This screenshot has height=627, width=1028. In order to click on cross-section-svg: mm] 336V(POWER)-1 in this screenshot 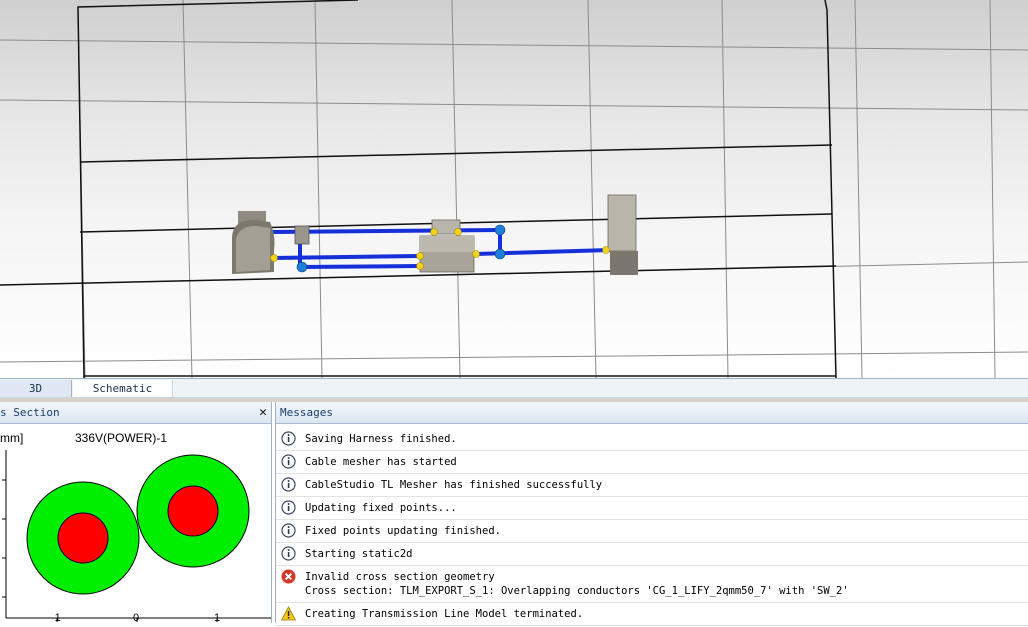, I will do `click(135, 526)`.